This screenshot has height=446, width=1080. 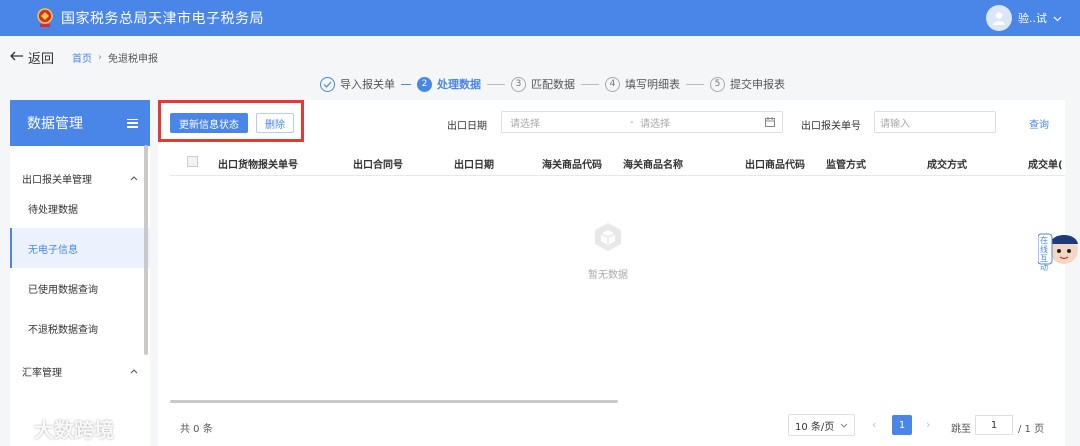 What do you see at coordinates (994, 425) in the screenshot?
I see `goto-page-input: 1` at bounding box center [994, 425].